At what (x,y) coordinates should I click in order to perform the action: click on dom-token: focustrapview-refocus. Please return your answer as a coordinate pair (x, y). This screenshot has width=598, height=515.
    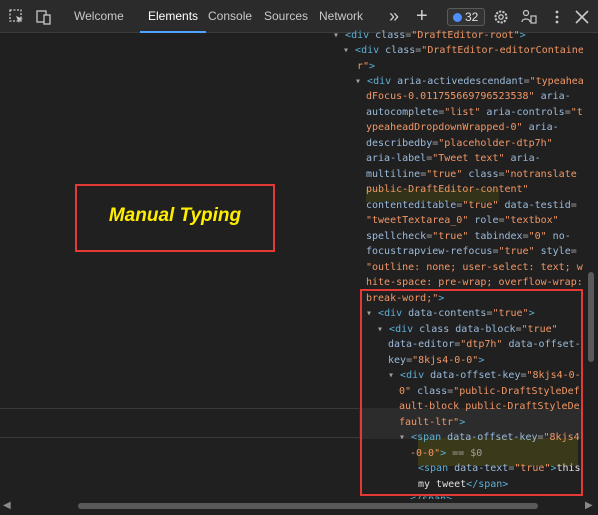
    Looking at the image, I should click on (429, 251).